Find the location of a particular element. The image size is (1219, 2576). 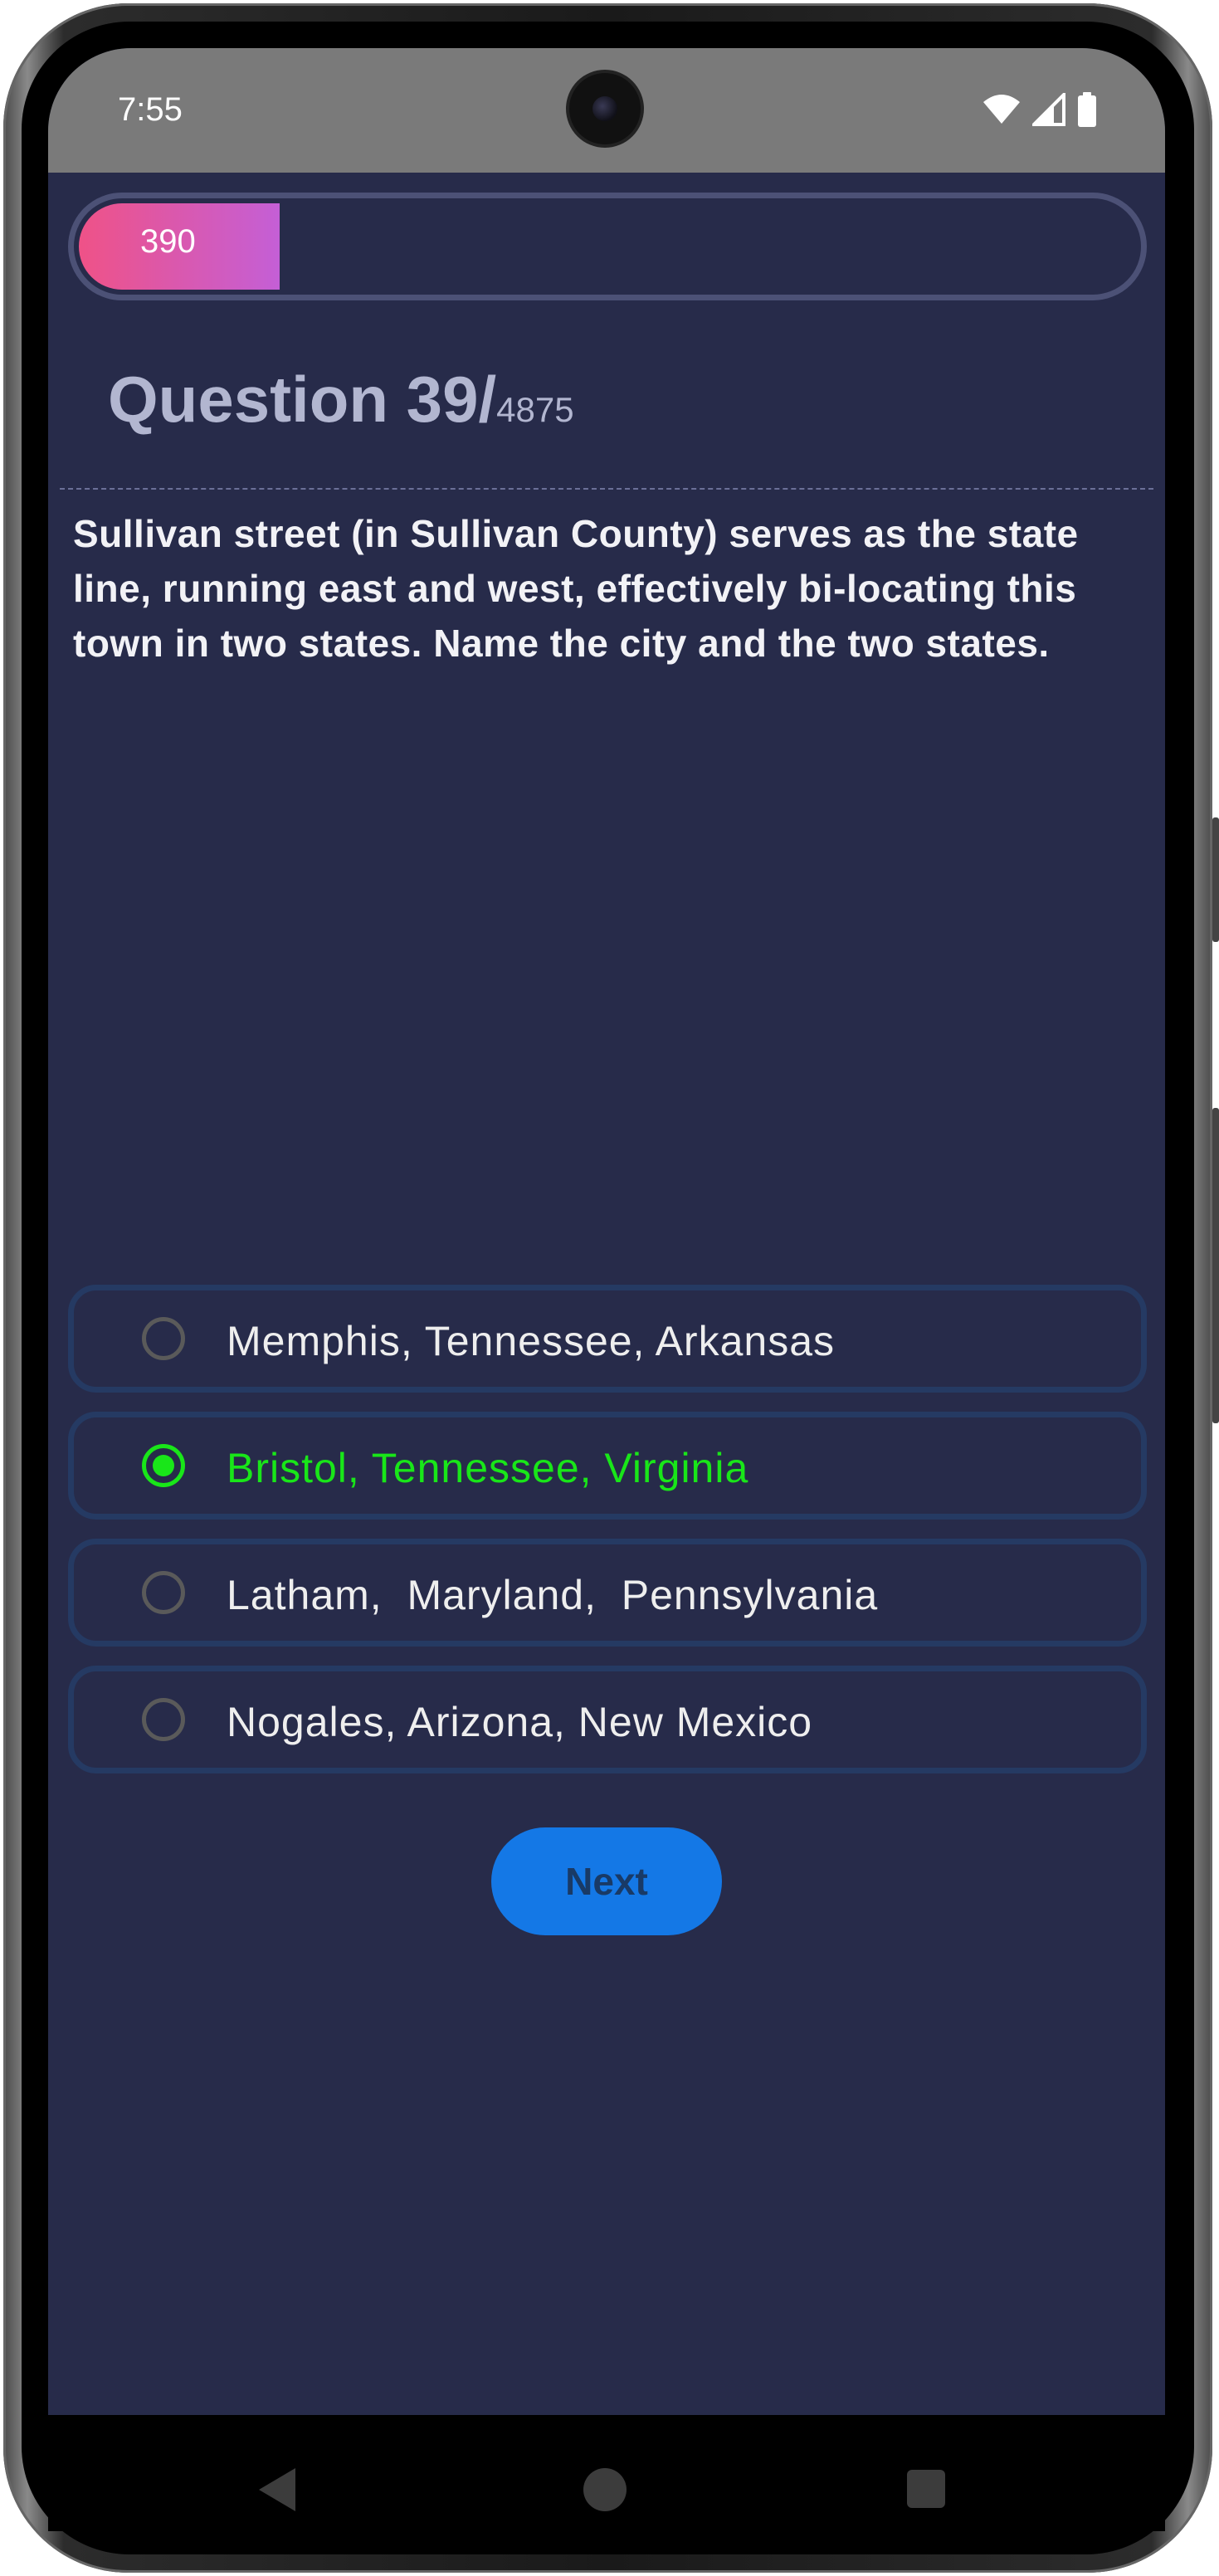

home-icon is located at coordinates (605, 2489).